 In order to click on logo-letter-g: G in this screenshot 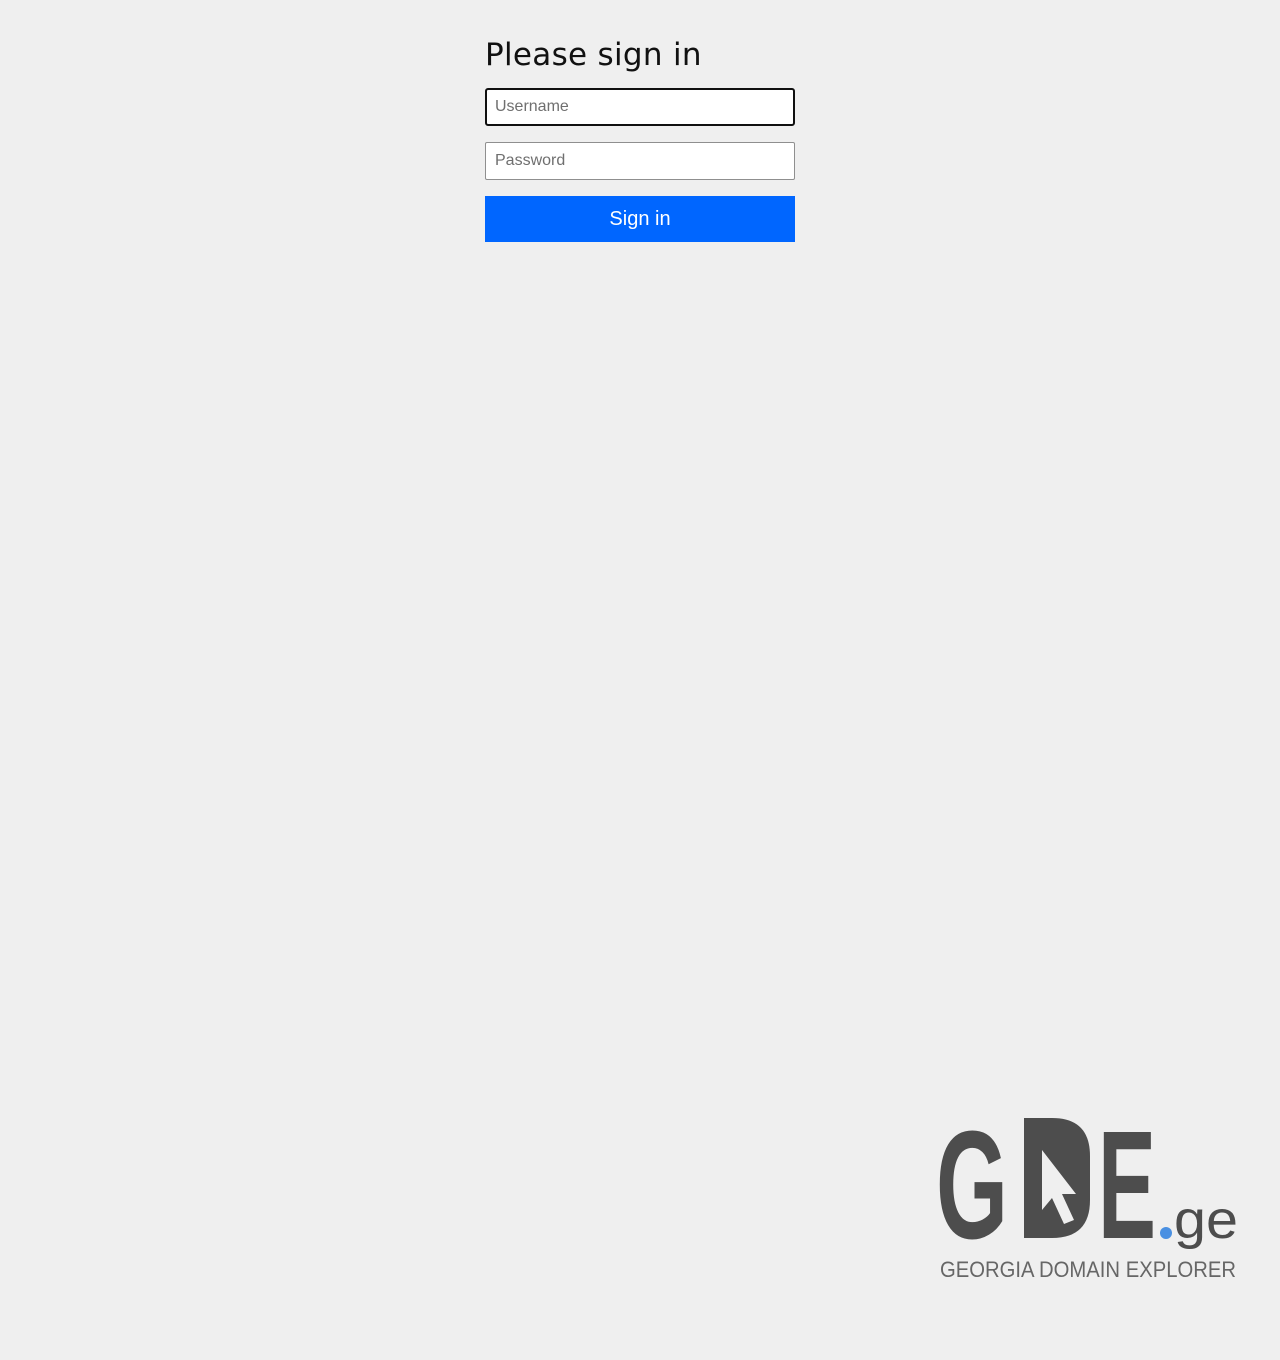, I will do `click(972, 1191)`.